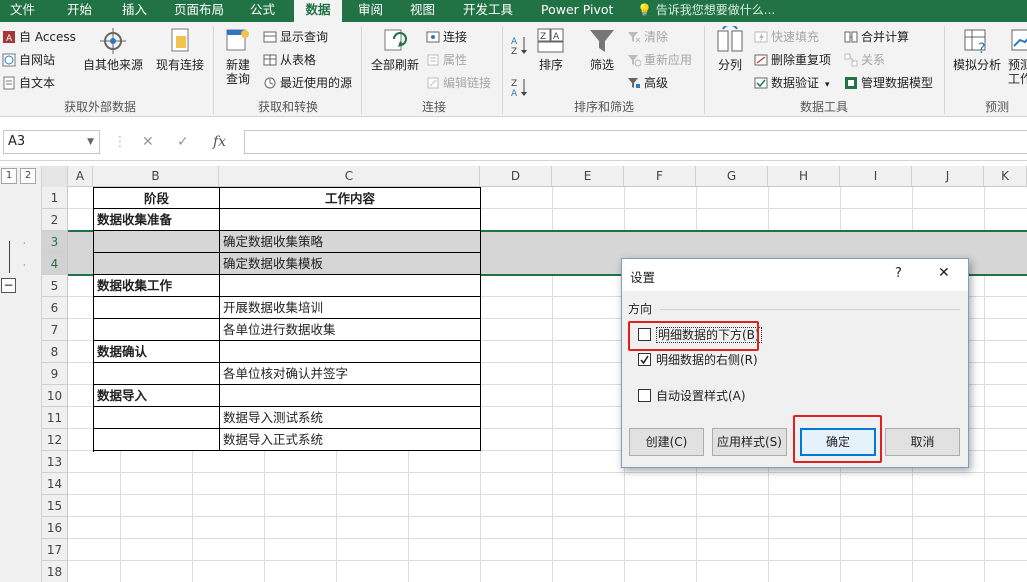  Describe the element at coordinates (295, 37) in the screenshot. I see `show-queries-button: 显示查询` at that location.